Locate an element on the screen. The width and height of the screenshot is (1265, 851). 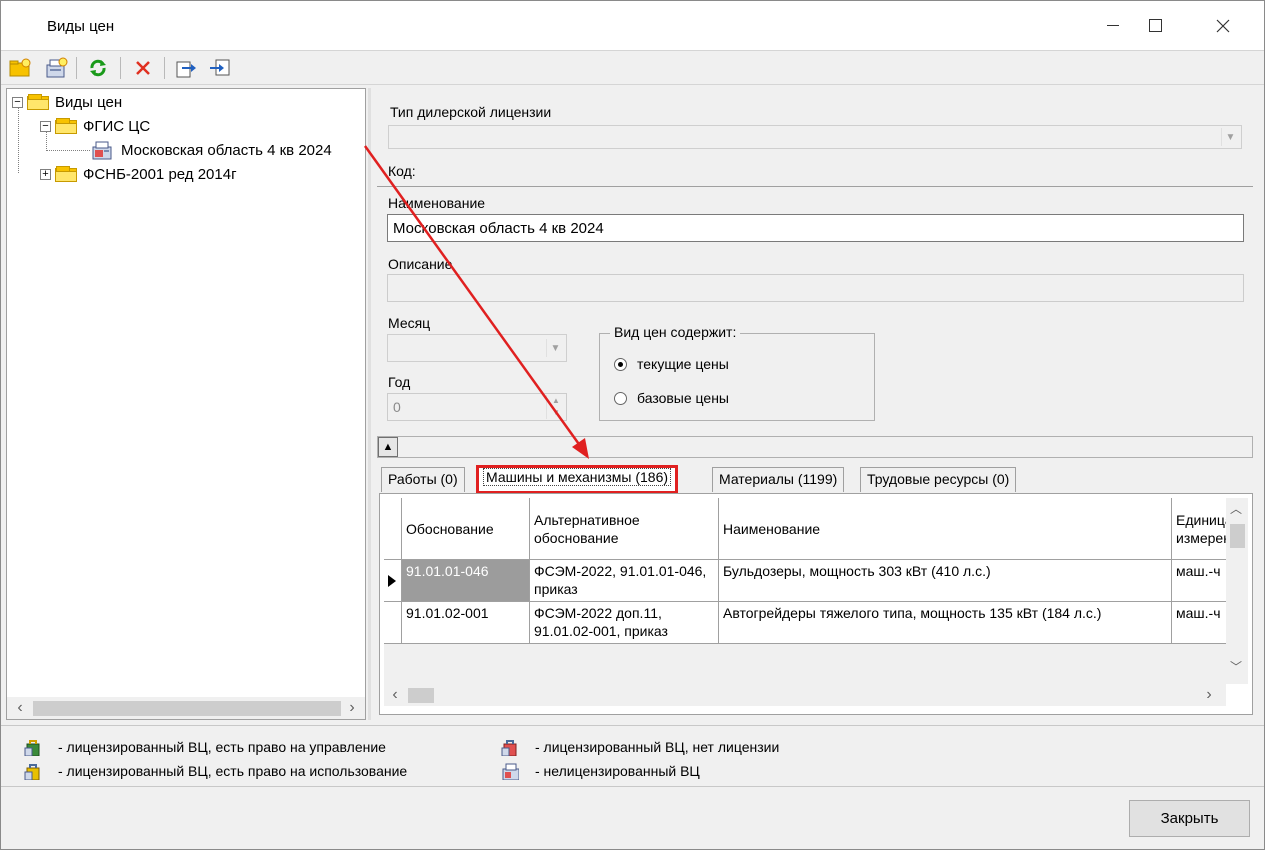
import-button is located at coordinates (220, 68).